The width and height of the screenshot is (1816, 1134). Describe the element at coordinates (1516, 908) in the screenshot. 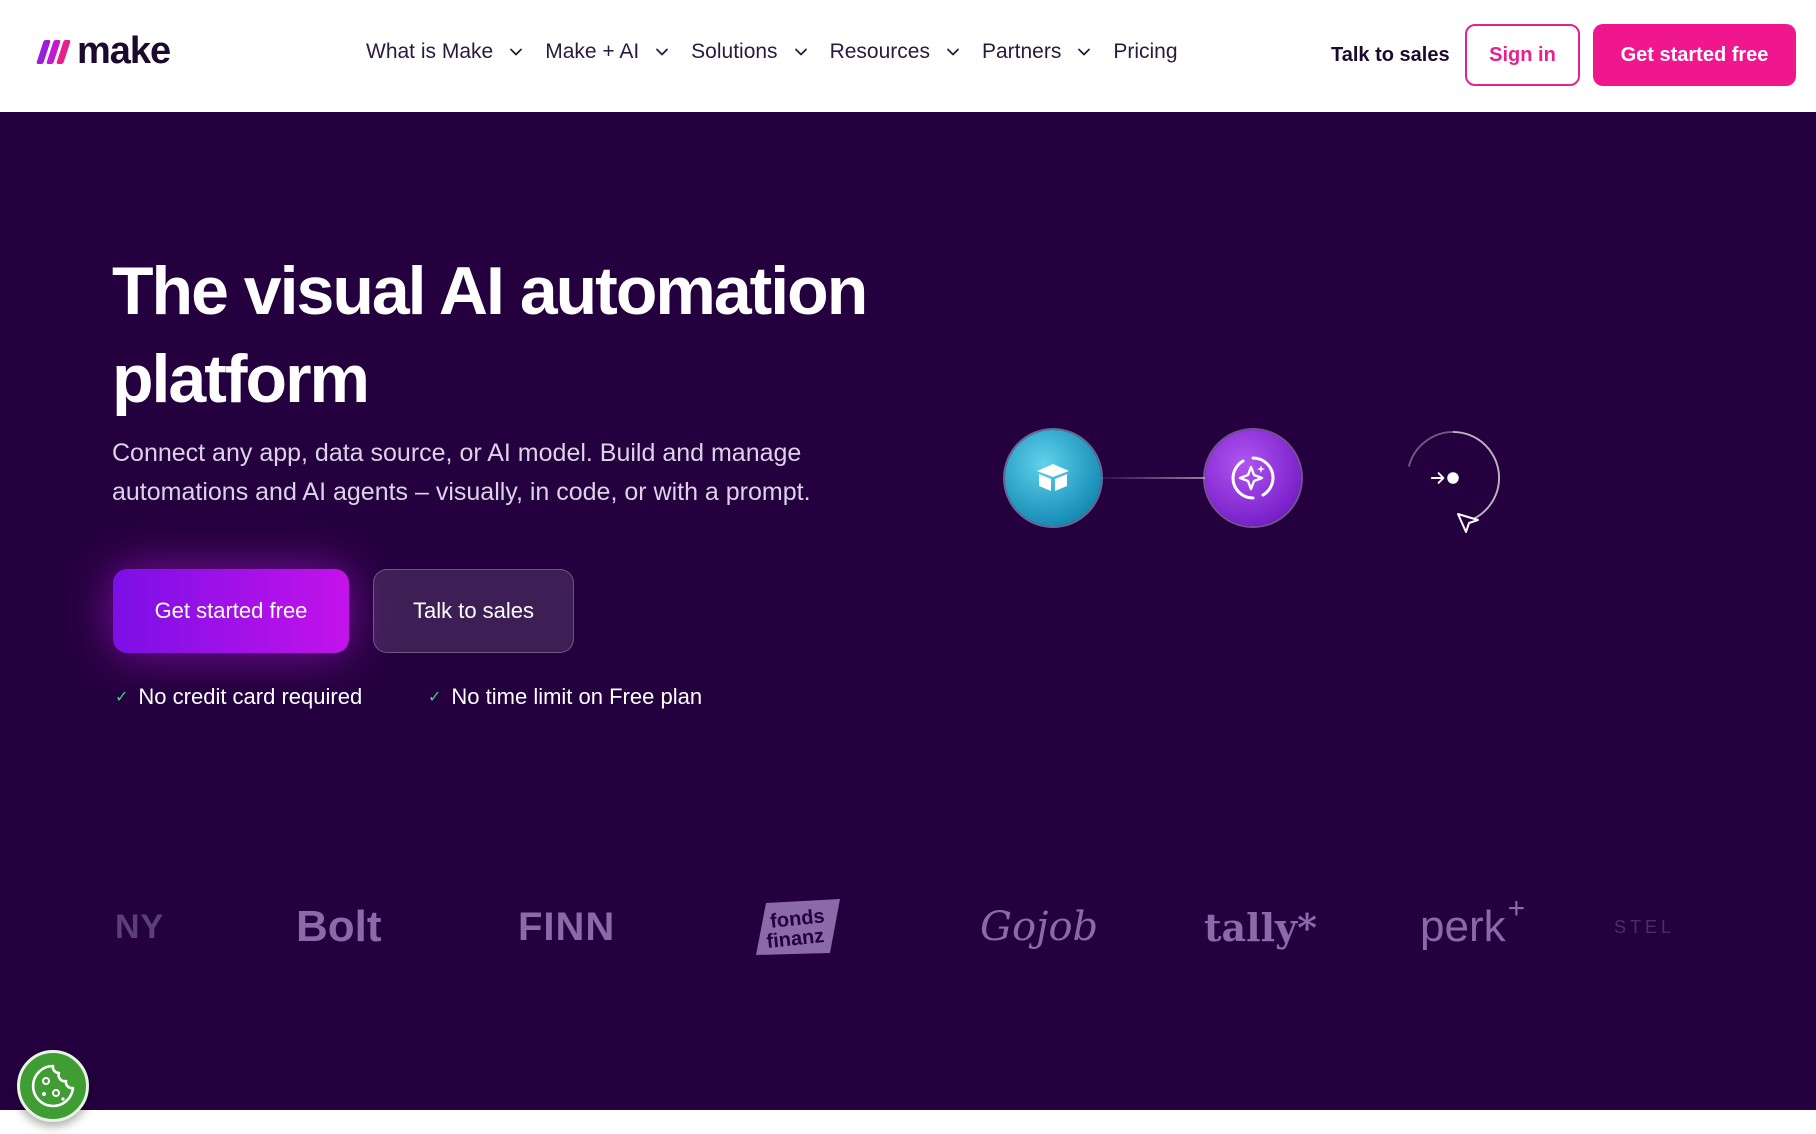

I see `perk-plus-icon: +` at that location.